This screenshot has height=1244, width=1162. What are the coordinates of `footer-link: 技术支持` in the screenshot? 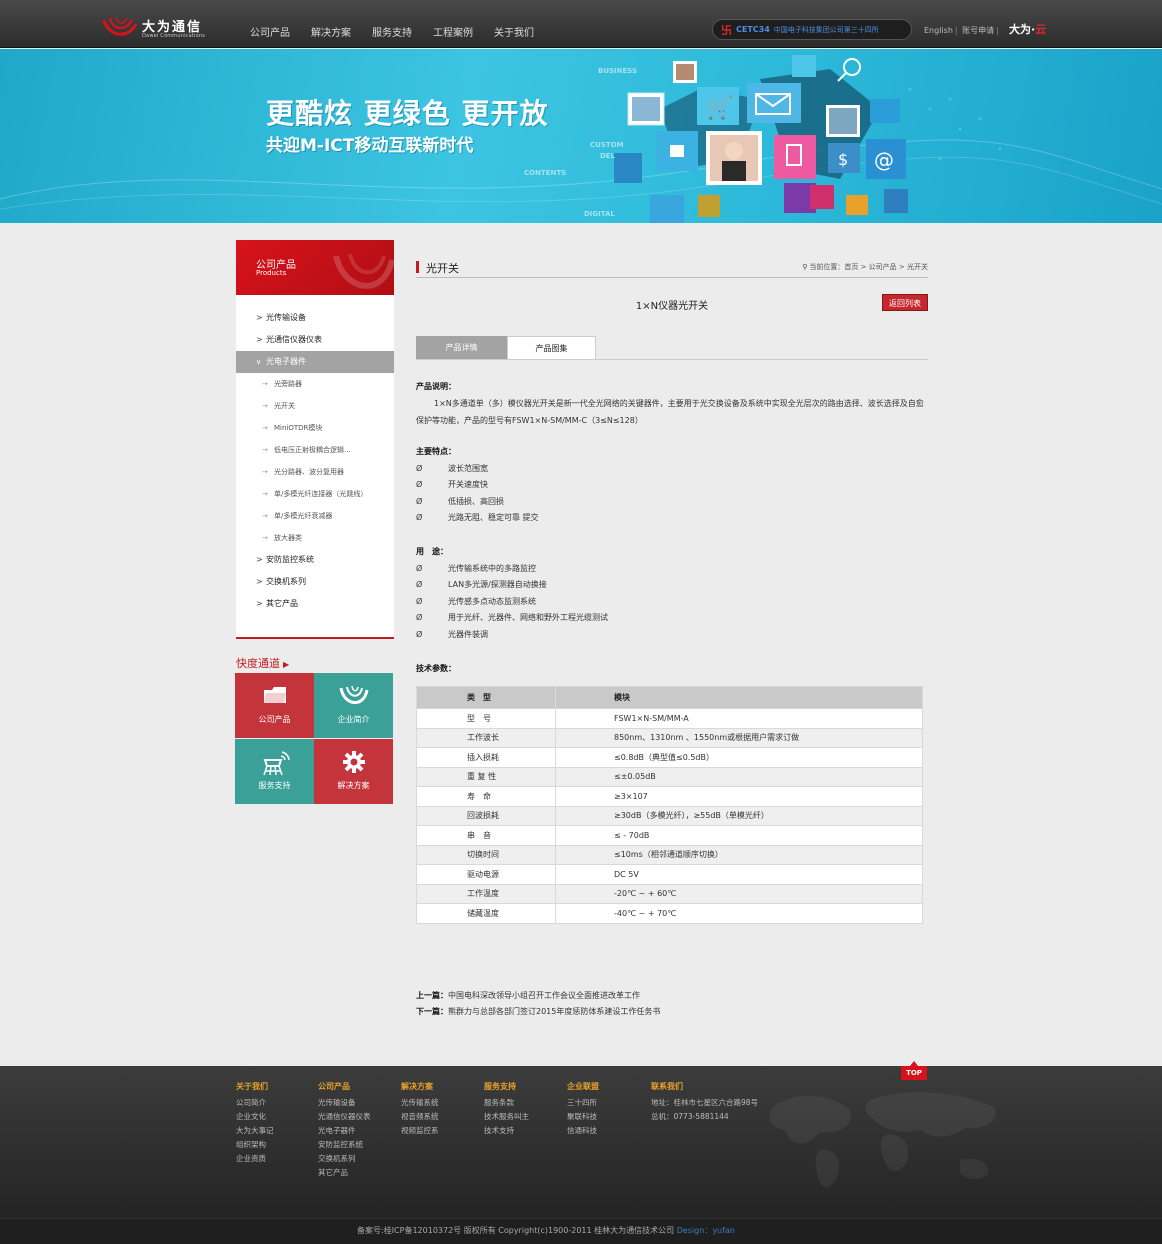 It's located at (506, 1131).